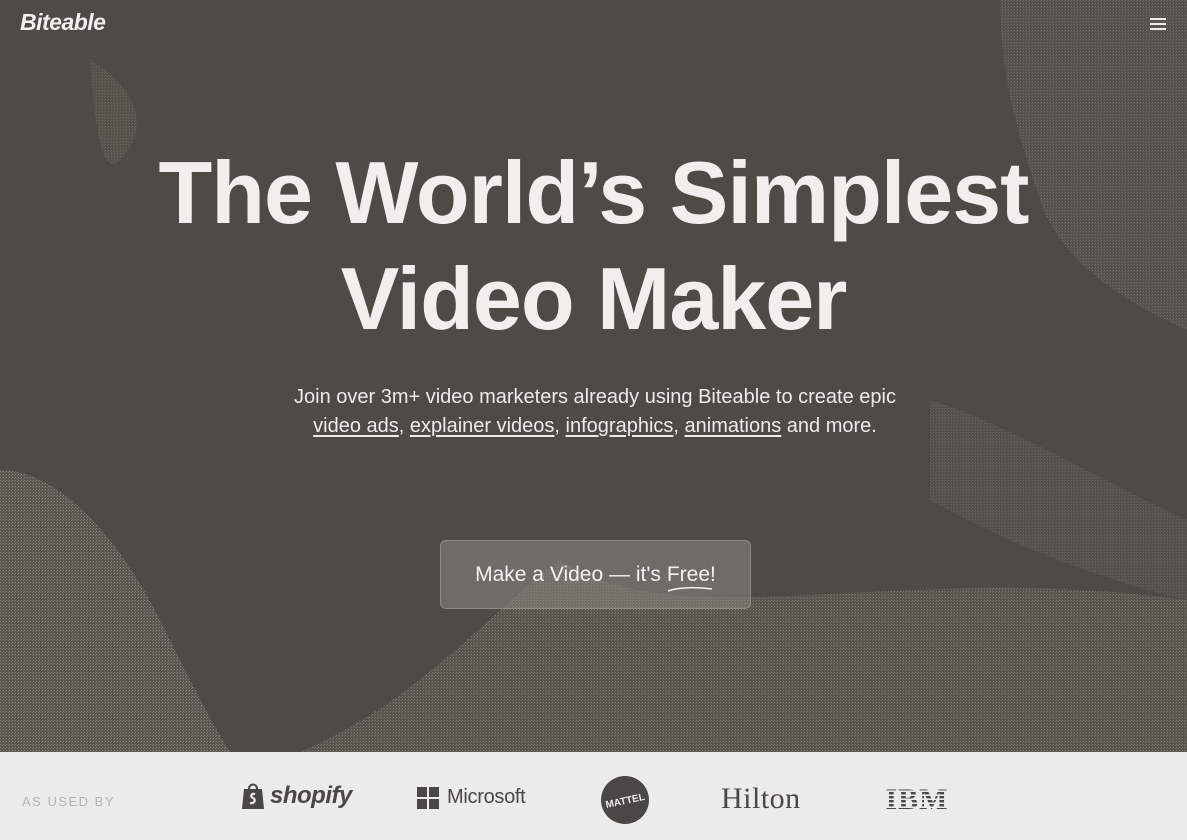  Describe the element at coordinates (568, 574) in the screenshot. I see `cta-label: Make a Video — it's` at that location.